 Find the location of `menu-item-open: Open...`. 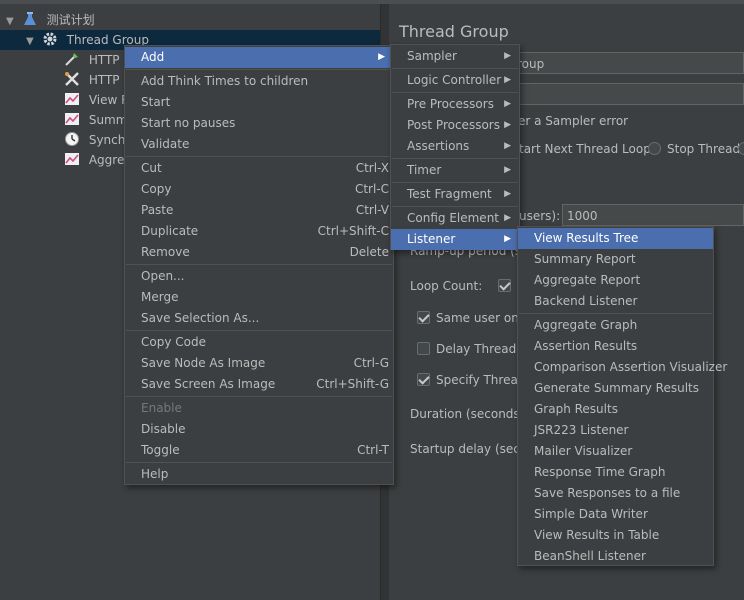

menu-item-open: Open... is located at coordinates (259, 276).